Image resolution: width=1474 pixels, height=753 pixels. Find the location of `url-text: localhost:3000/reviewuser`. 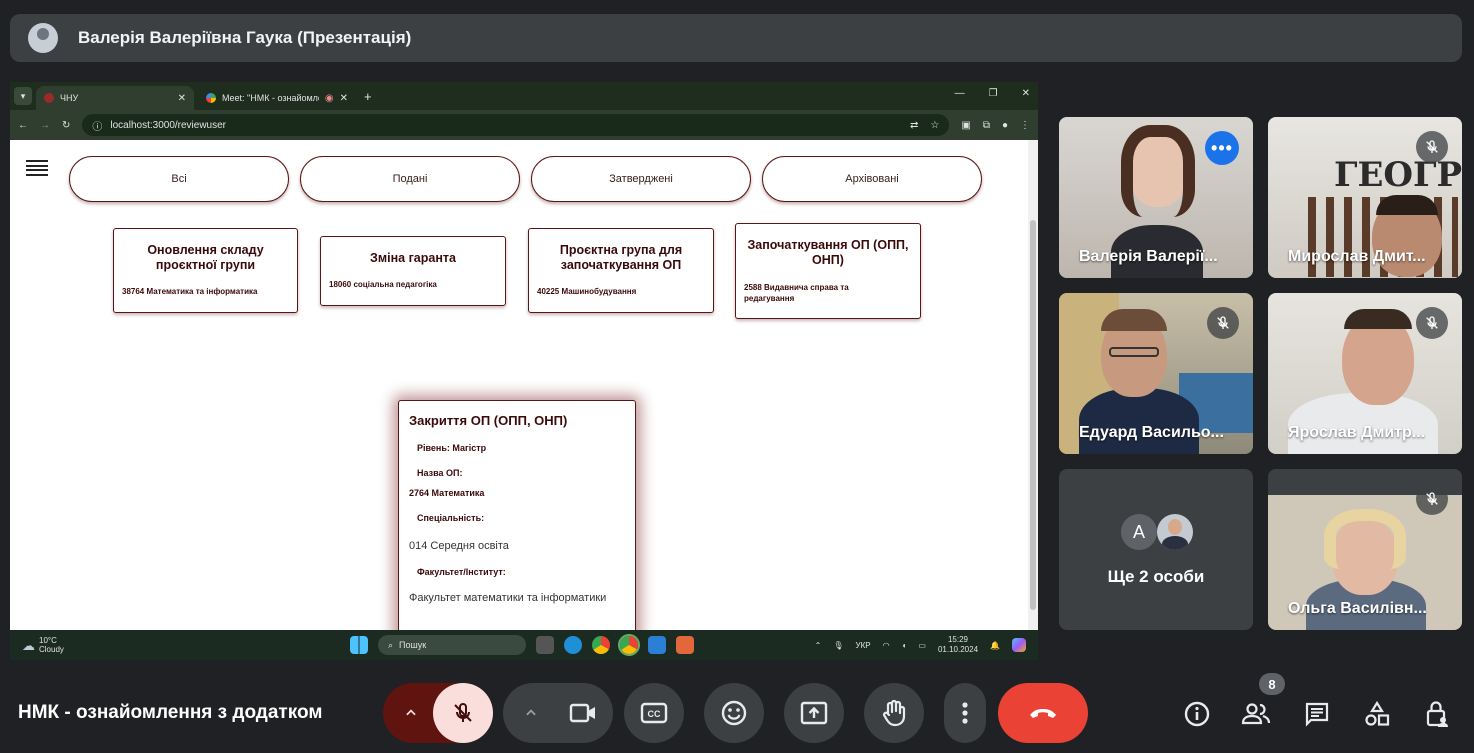

url-text: localhost:3000/reviewuser is located at coordinates (168, 125).